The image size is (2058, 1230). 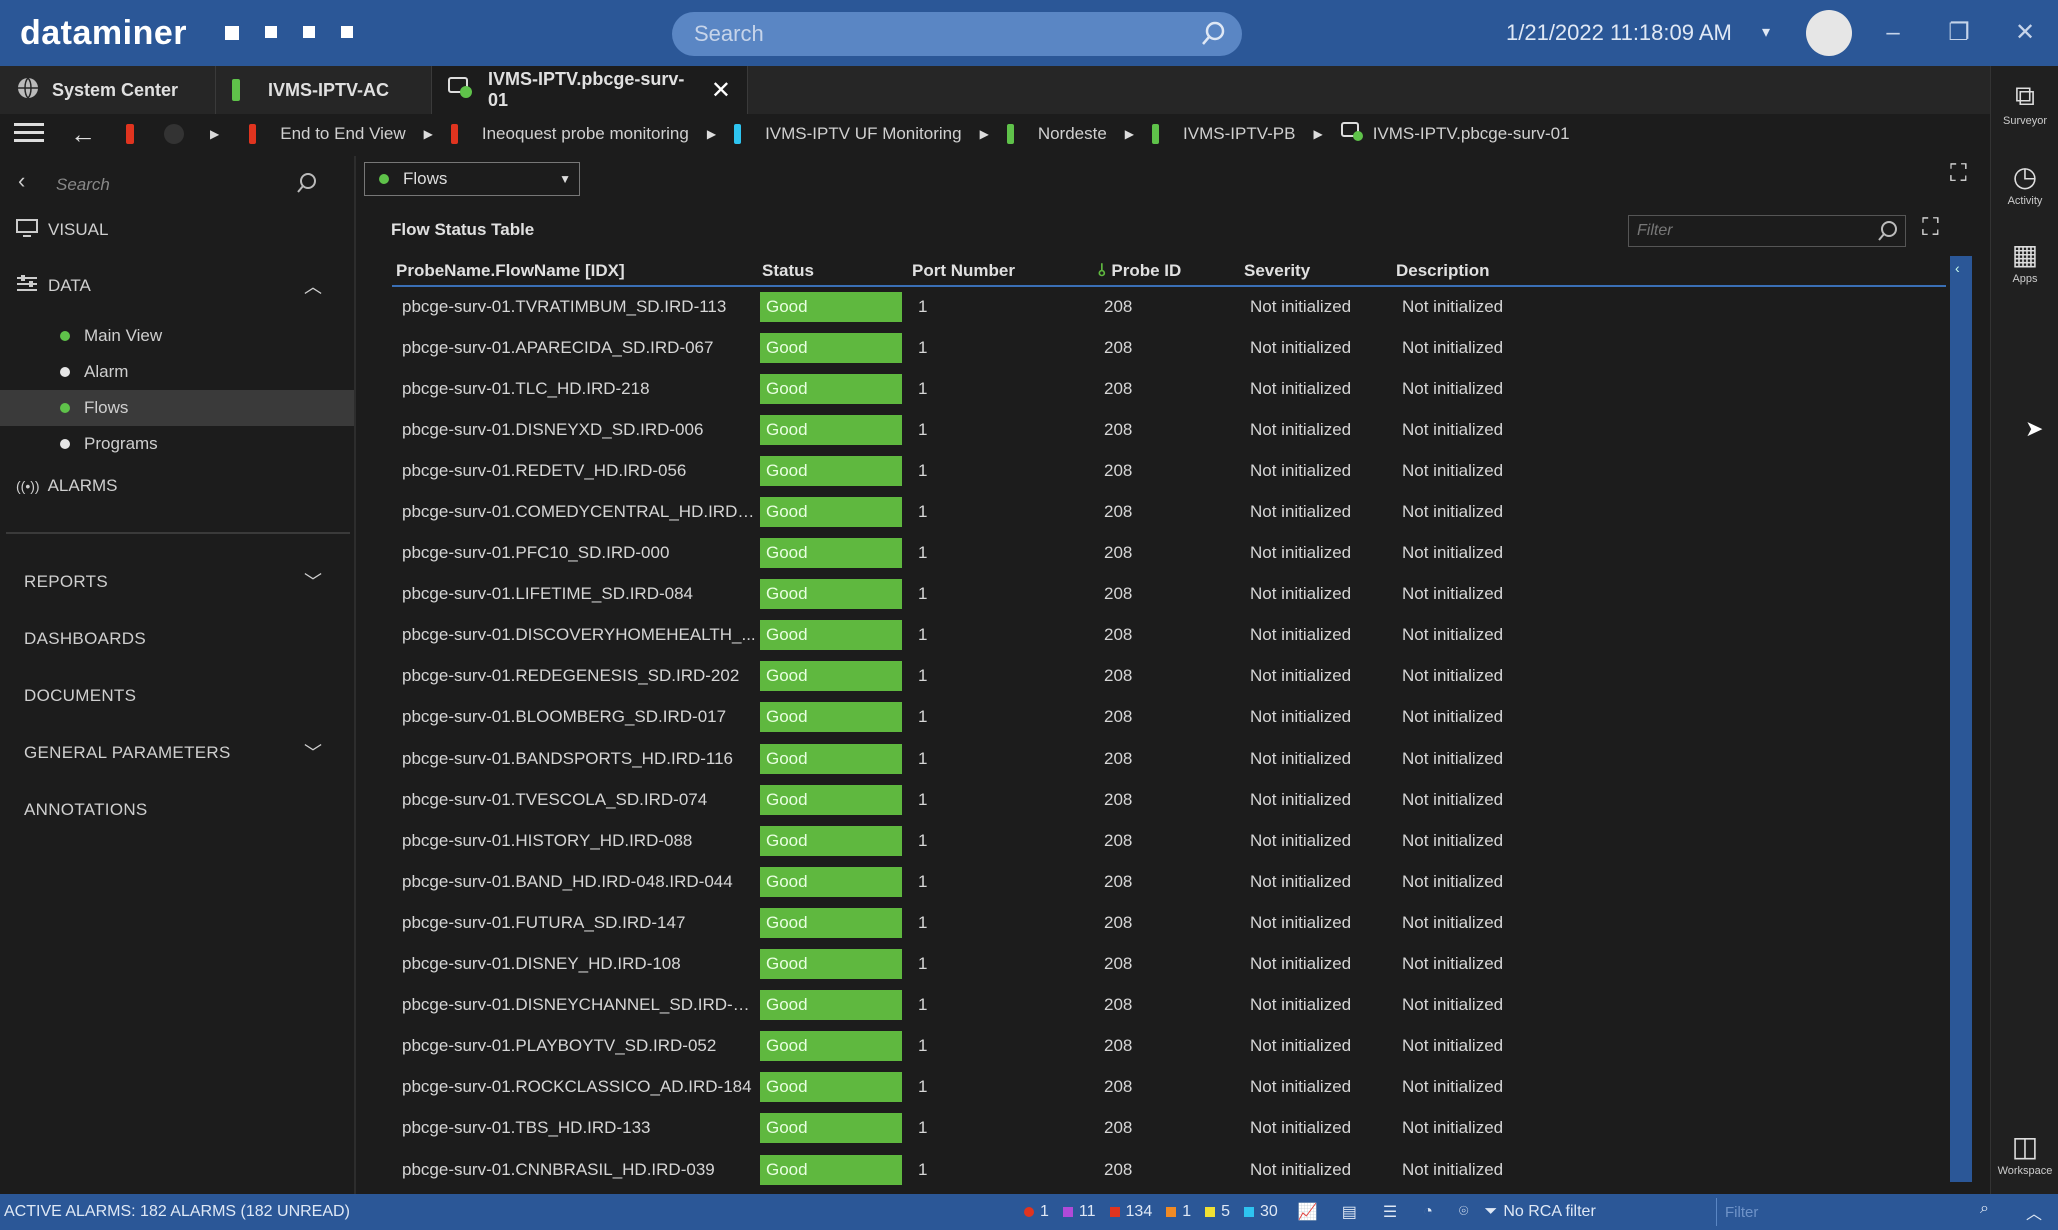 What do you see at coordinates (177, 230) in the screenshot?
I see `nav-visual: VISUAL` at bounding box center [177, 230].